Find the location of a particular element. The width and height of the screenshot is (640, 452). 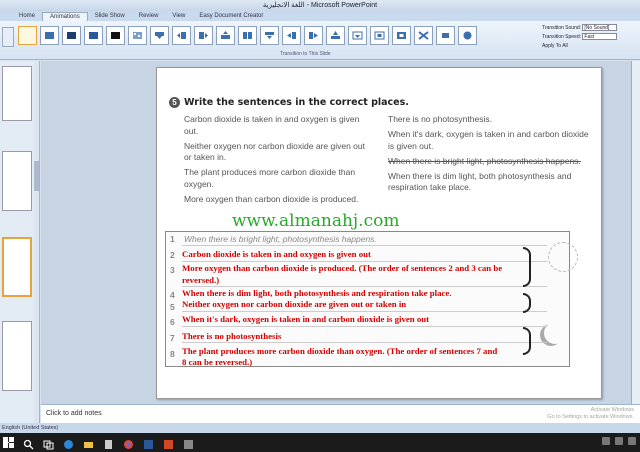

watermark-text: www.almanahj.com is located at coordinates (316, 221).